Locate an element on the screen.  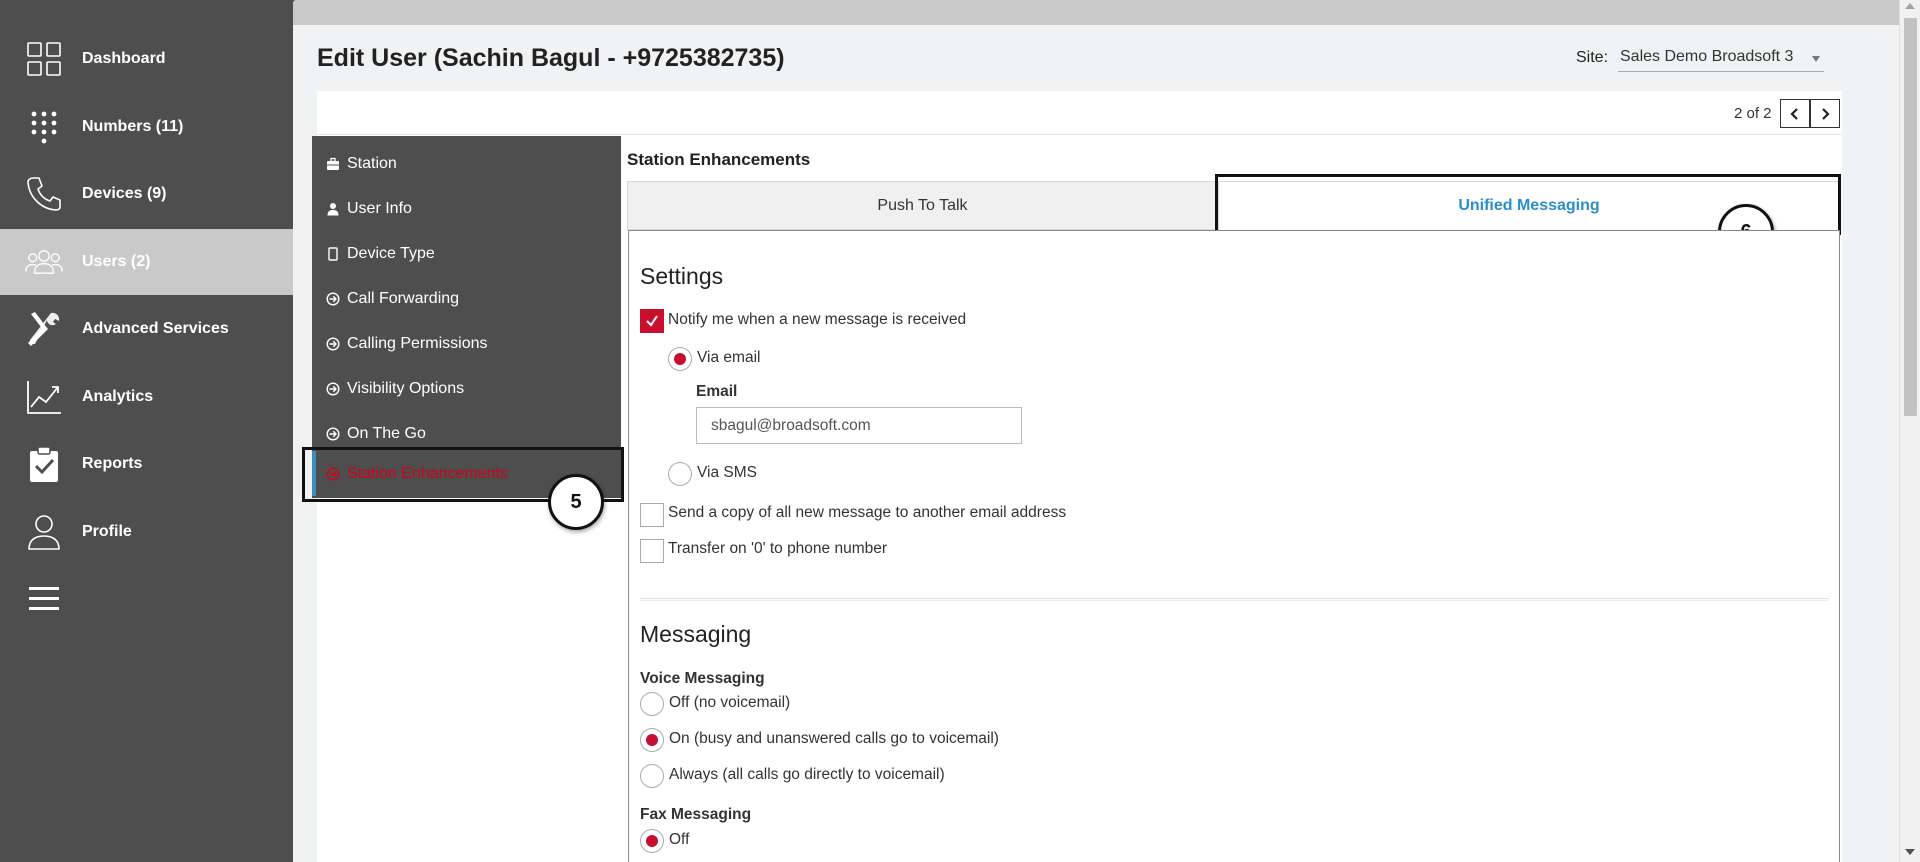
nav-label-profile: Profile is located at coordinates (107, 531).